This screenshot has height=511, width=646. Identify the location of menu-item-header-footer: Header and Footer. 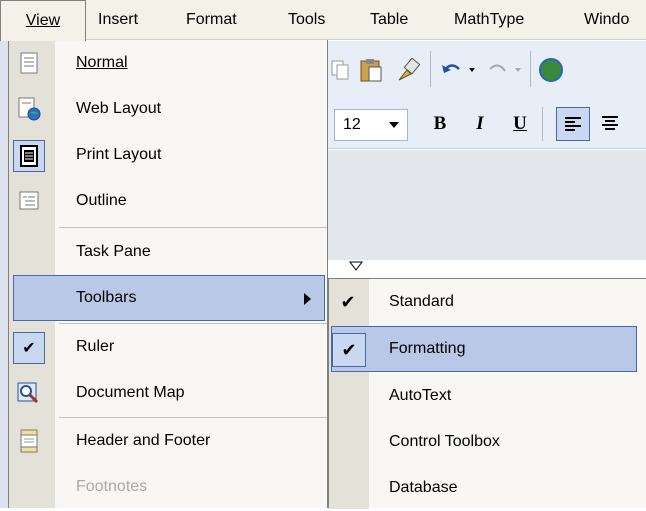
(168, 441).